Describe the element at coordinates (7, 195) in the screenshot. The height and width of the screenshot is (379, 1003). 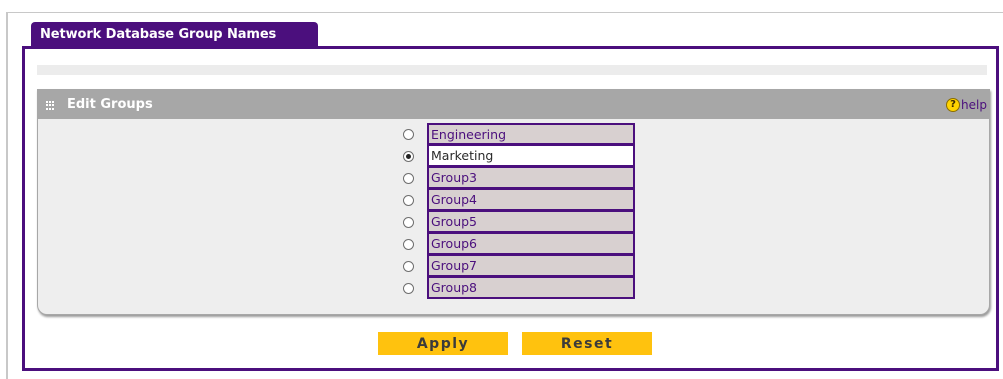
I see `frame-left-border` at that location.